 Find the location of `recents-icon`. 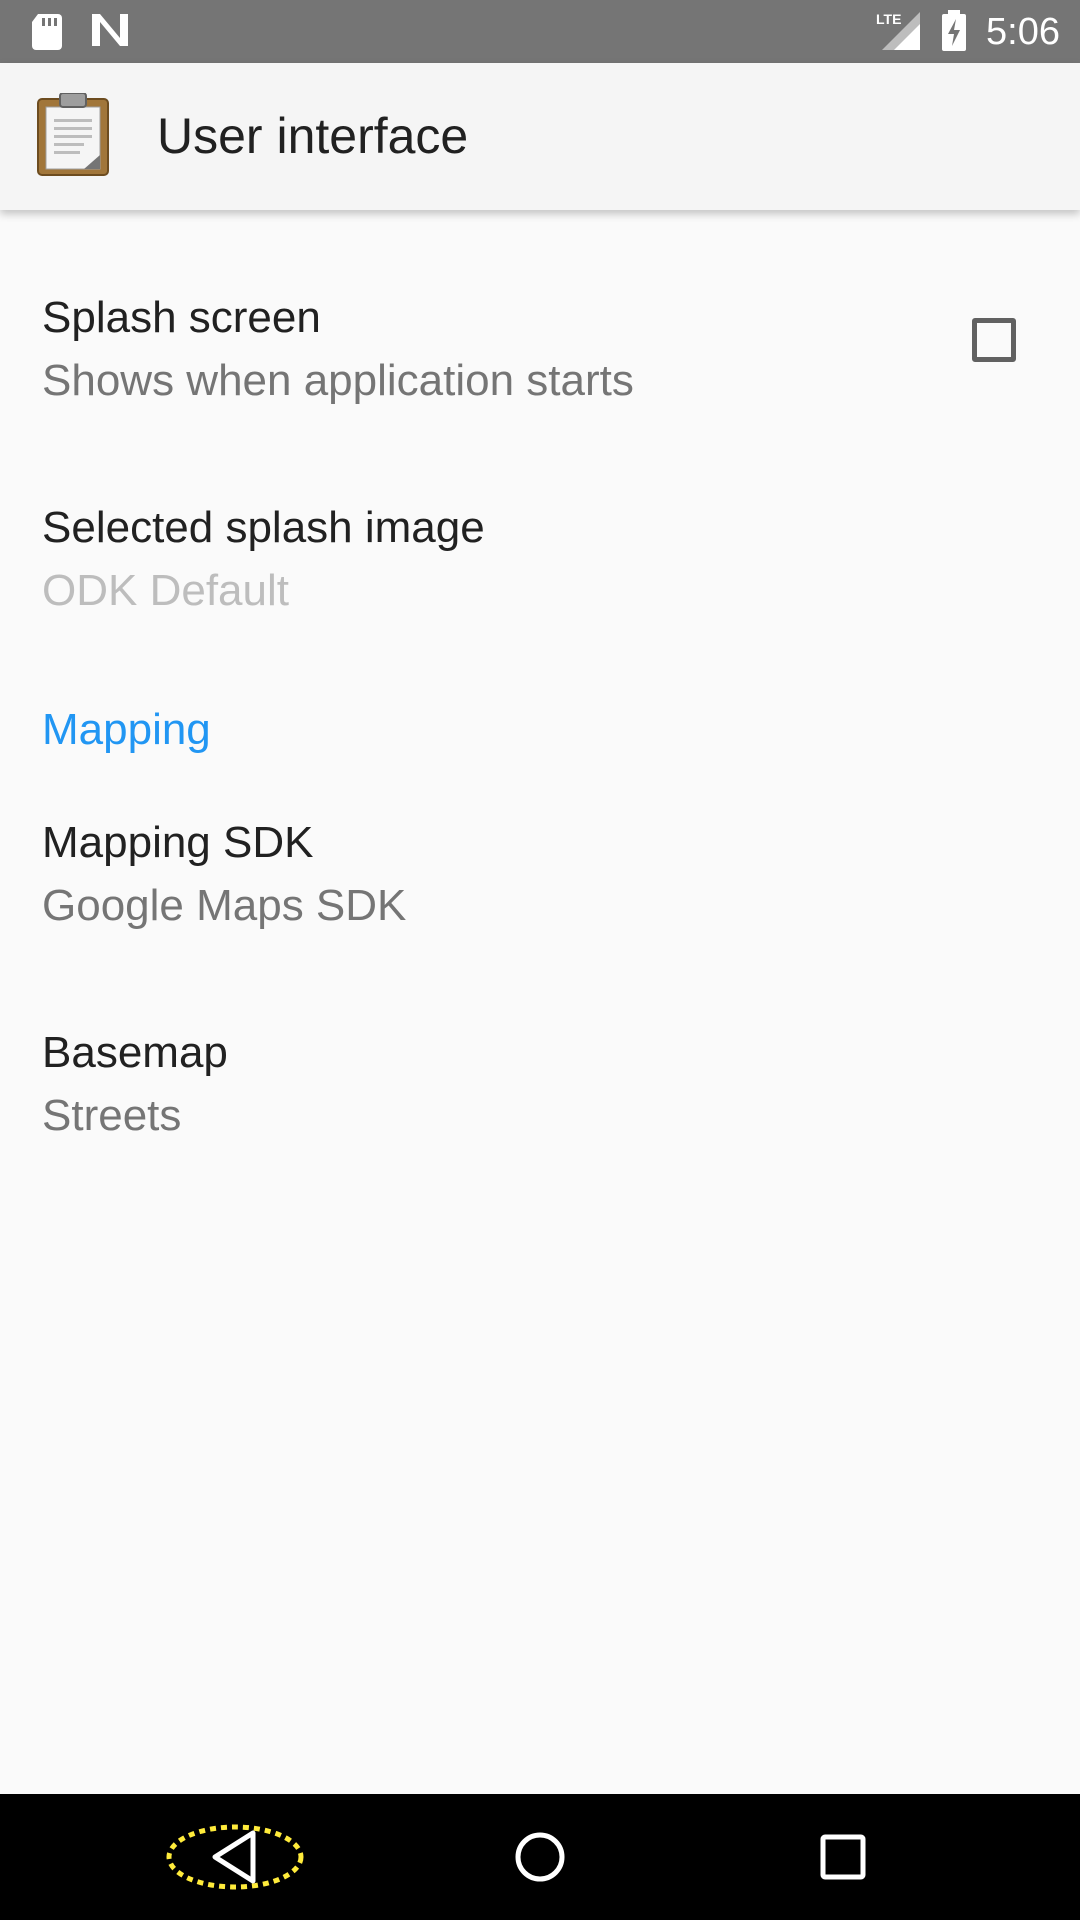

recents-icon is located at coordinates (843, 1859).